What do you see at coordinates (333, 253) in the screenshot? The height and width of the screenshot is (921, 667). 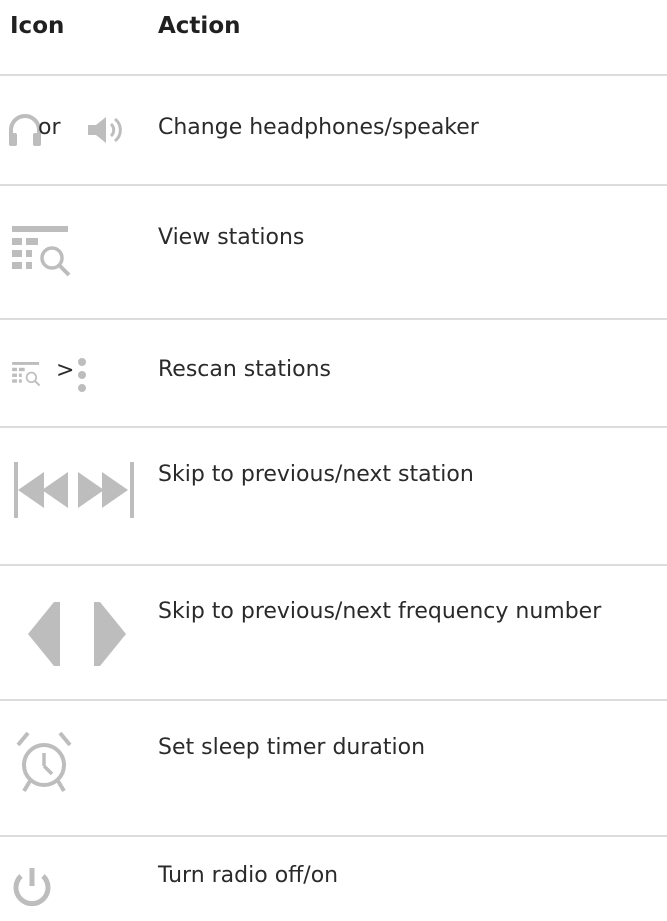 I see `table-row: View stations` at bounding box center [333, 253].